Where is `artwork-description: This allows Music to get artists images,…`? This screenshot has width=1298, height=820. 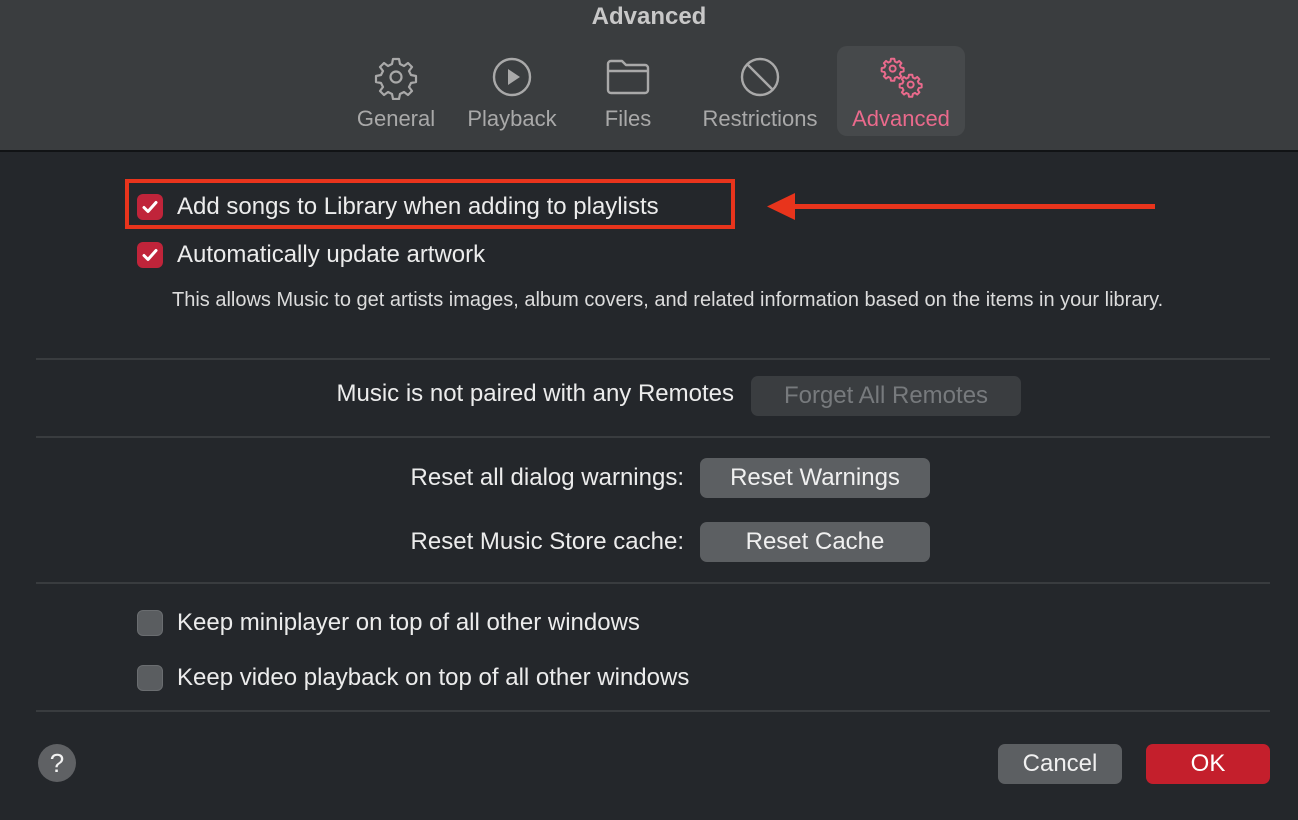 artwork-description: This allows Music to get artists images,… is located at coordinates (668, 300).